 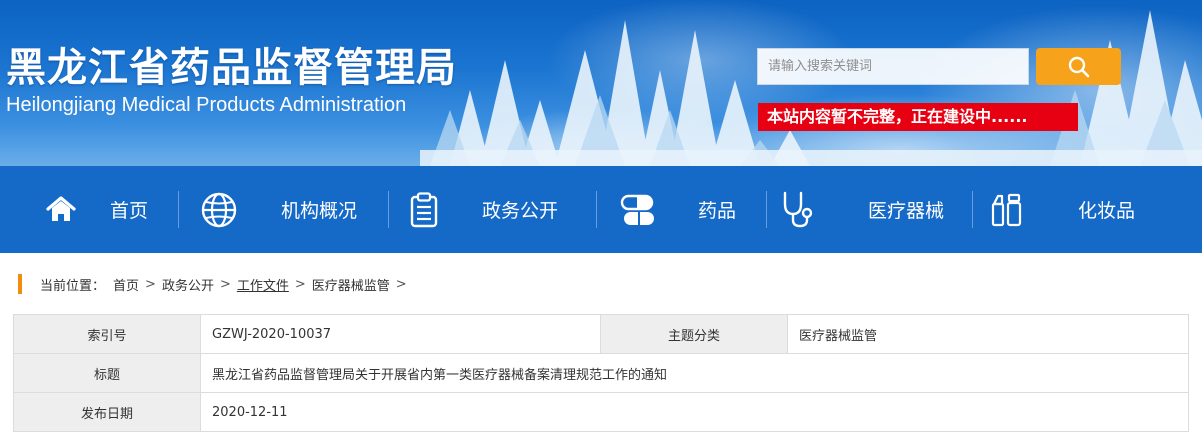 I want to click on nav-item-gov-affairs: 政务公开, so click(x=483, y=209).